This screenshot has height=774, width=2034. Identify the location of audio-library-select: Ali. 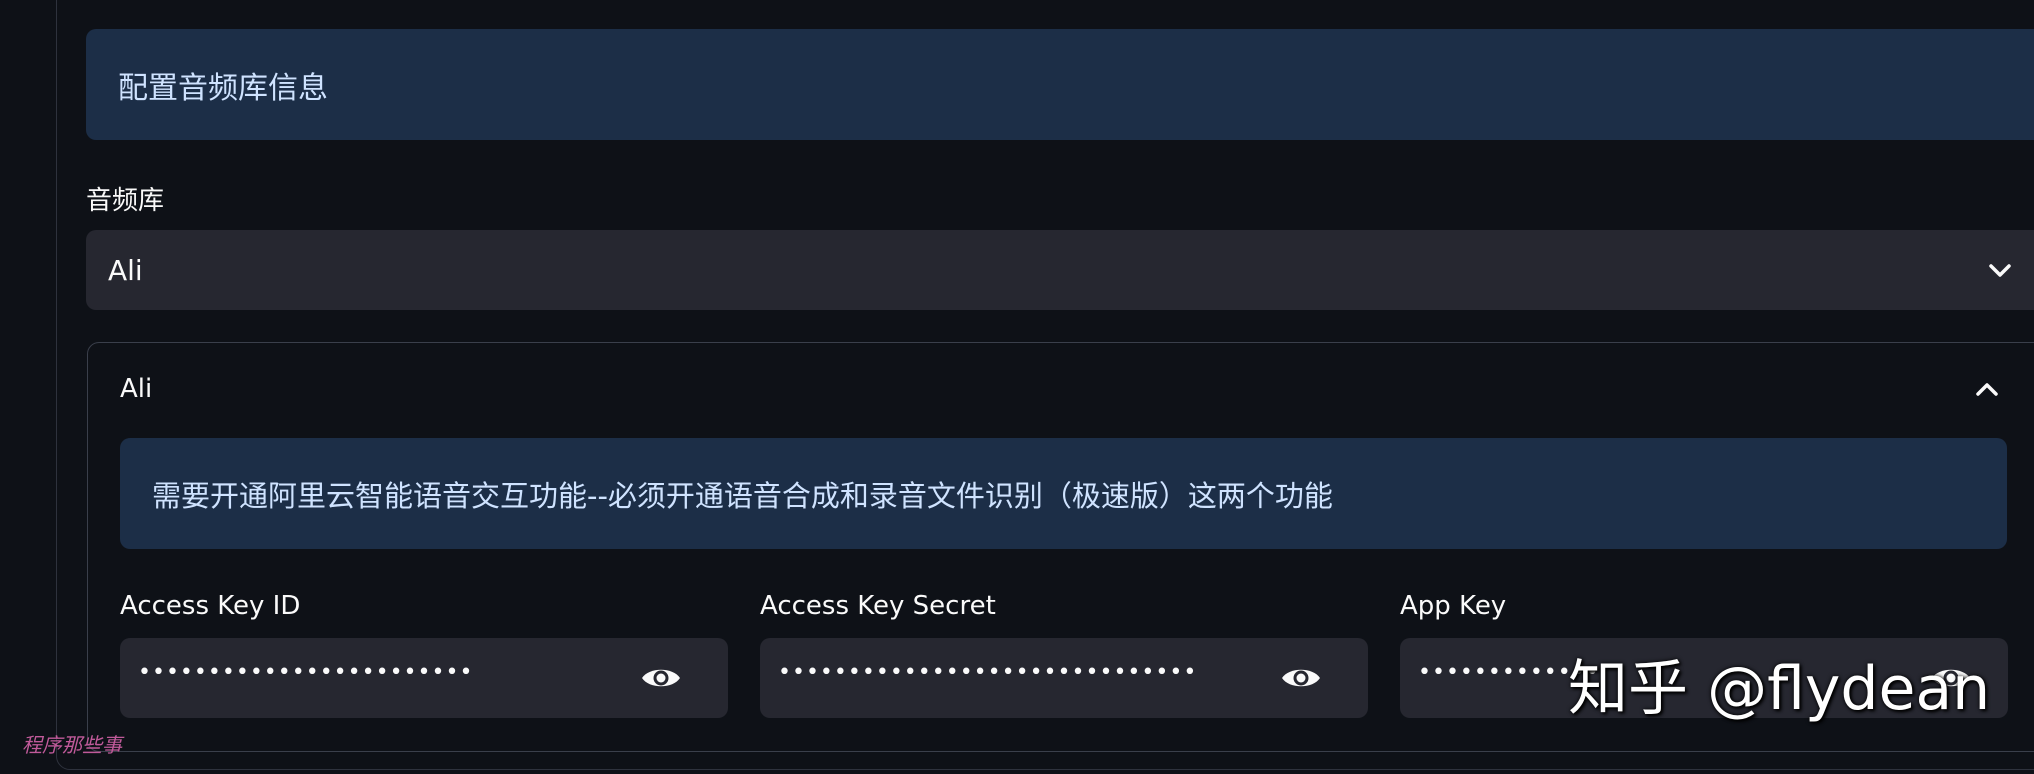
(1060, 270).